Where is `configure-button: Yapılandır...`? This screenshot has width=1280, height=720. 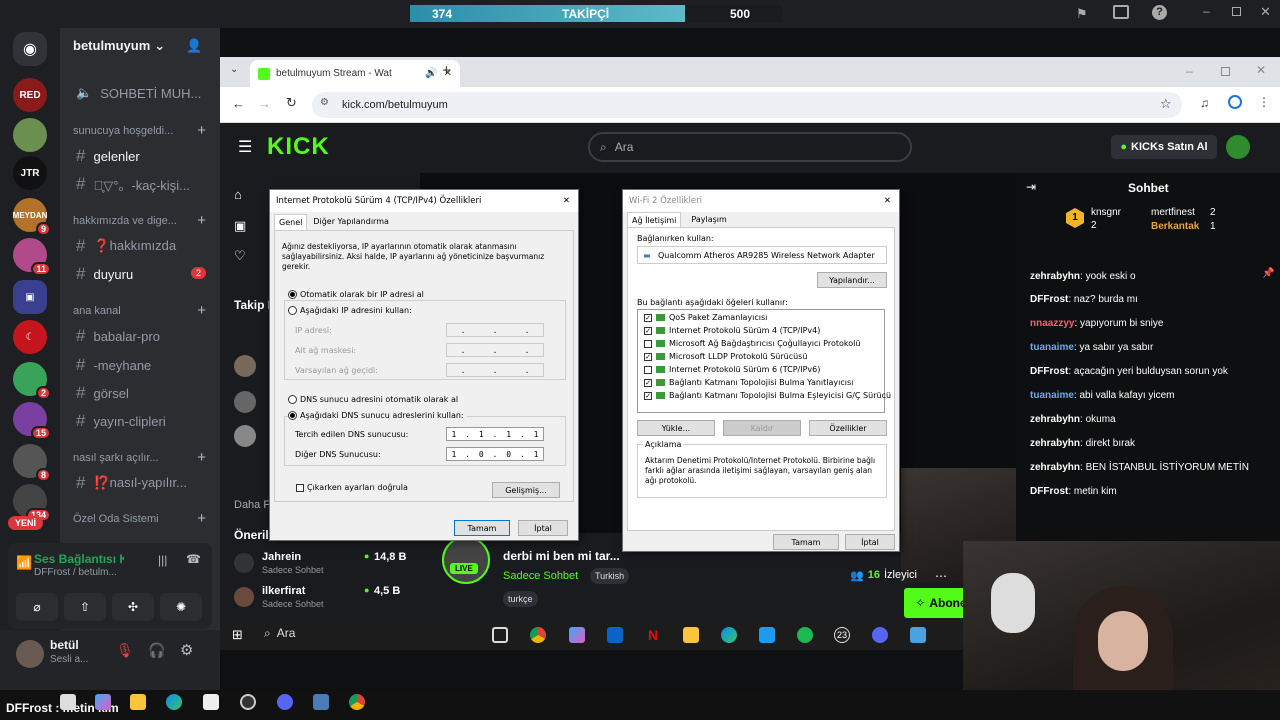 configure-button: Yapılandır... is located at coordinates (852, 280).